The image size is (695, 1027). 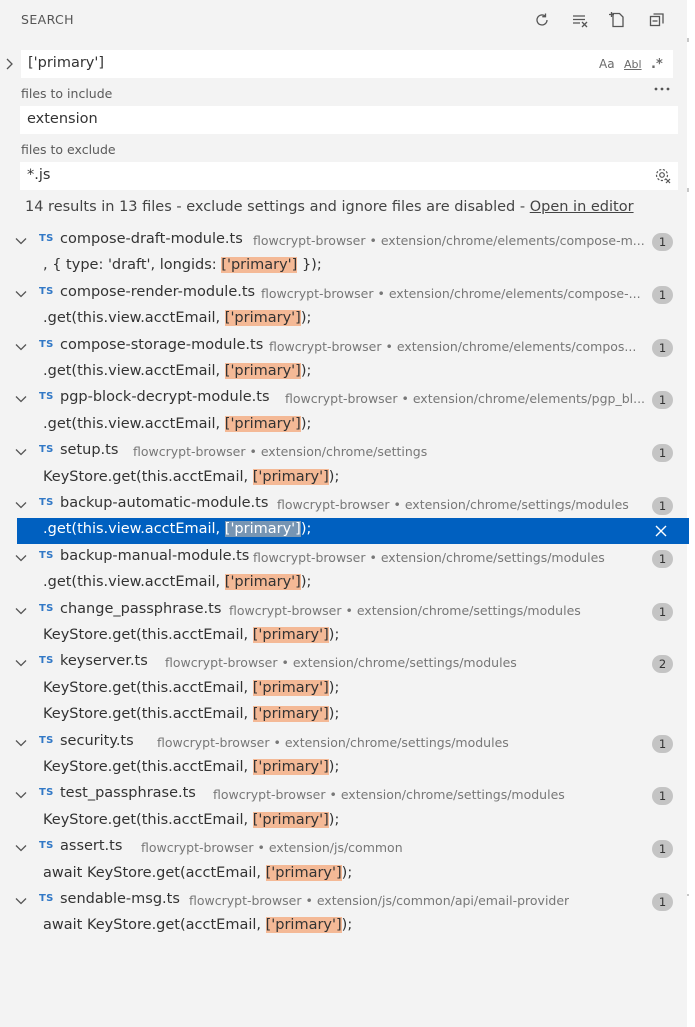 I want to click on match-line: .get(this.view.acctEmail, ['primary']);, so click(x=177, y=371).